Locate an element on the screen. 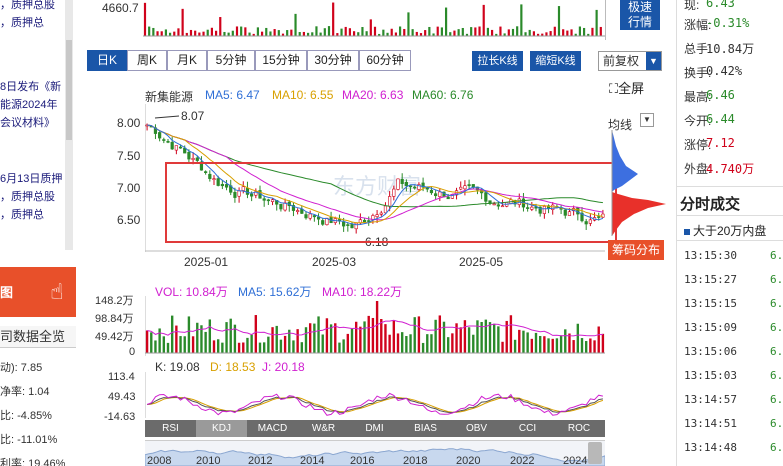  adjust-select-value: 前复权 is located at coordinates (621, 61).